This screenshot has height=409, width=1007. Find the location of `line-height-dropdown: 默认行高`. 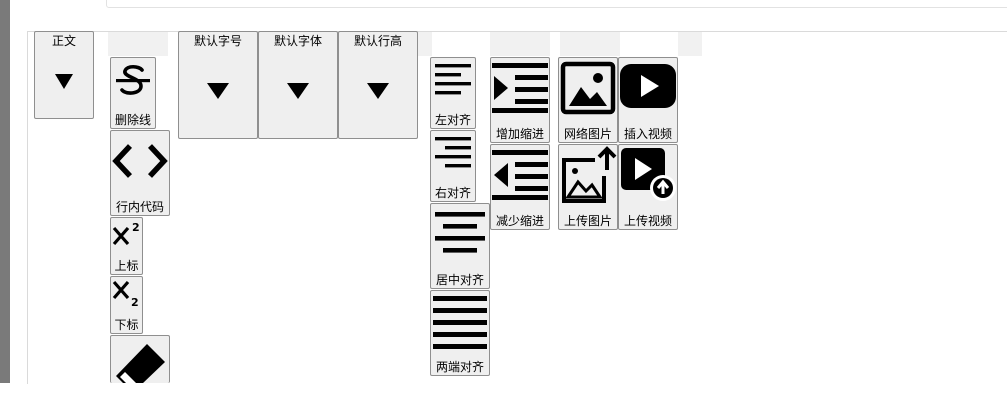

line-height-dropdown: 默认行高 is located at coordinates (378, 85).